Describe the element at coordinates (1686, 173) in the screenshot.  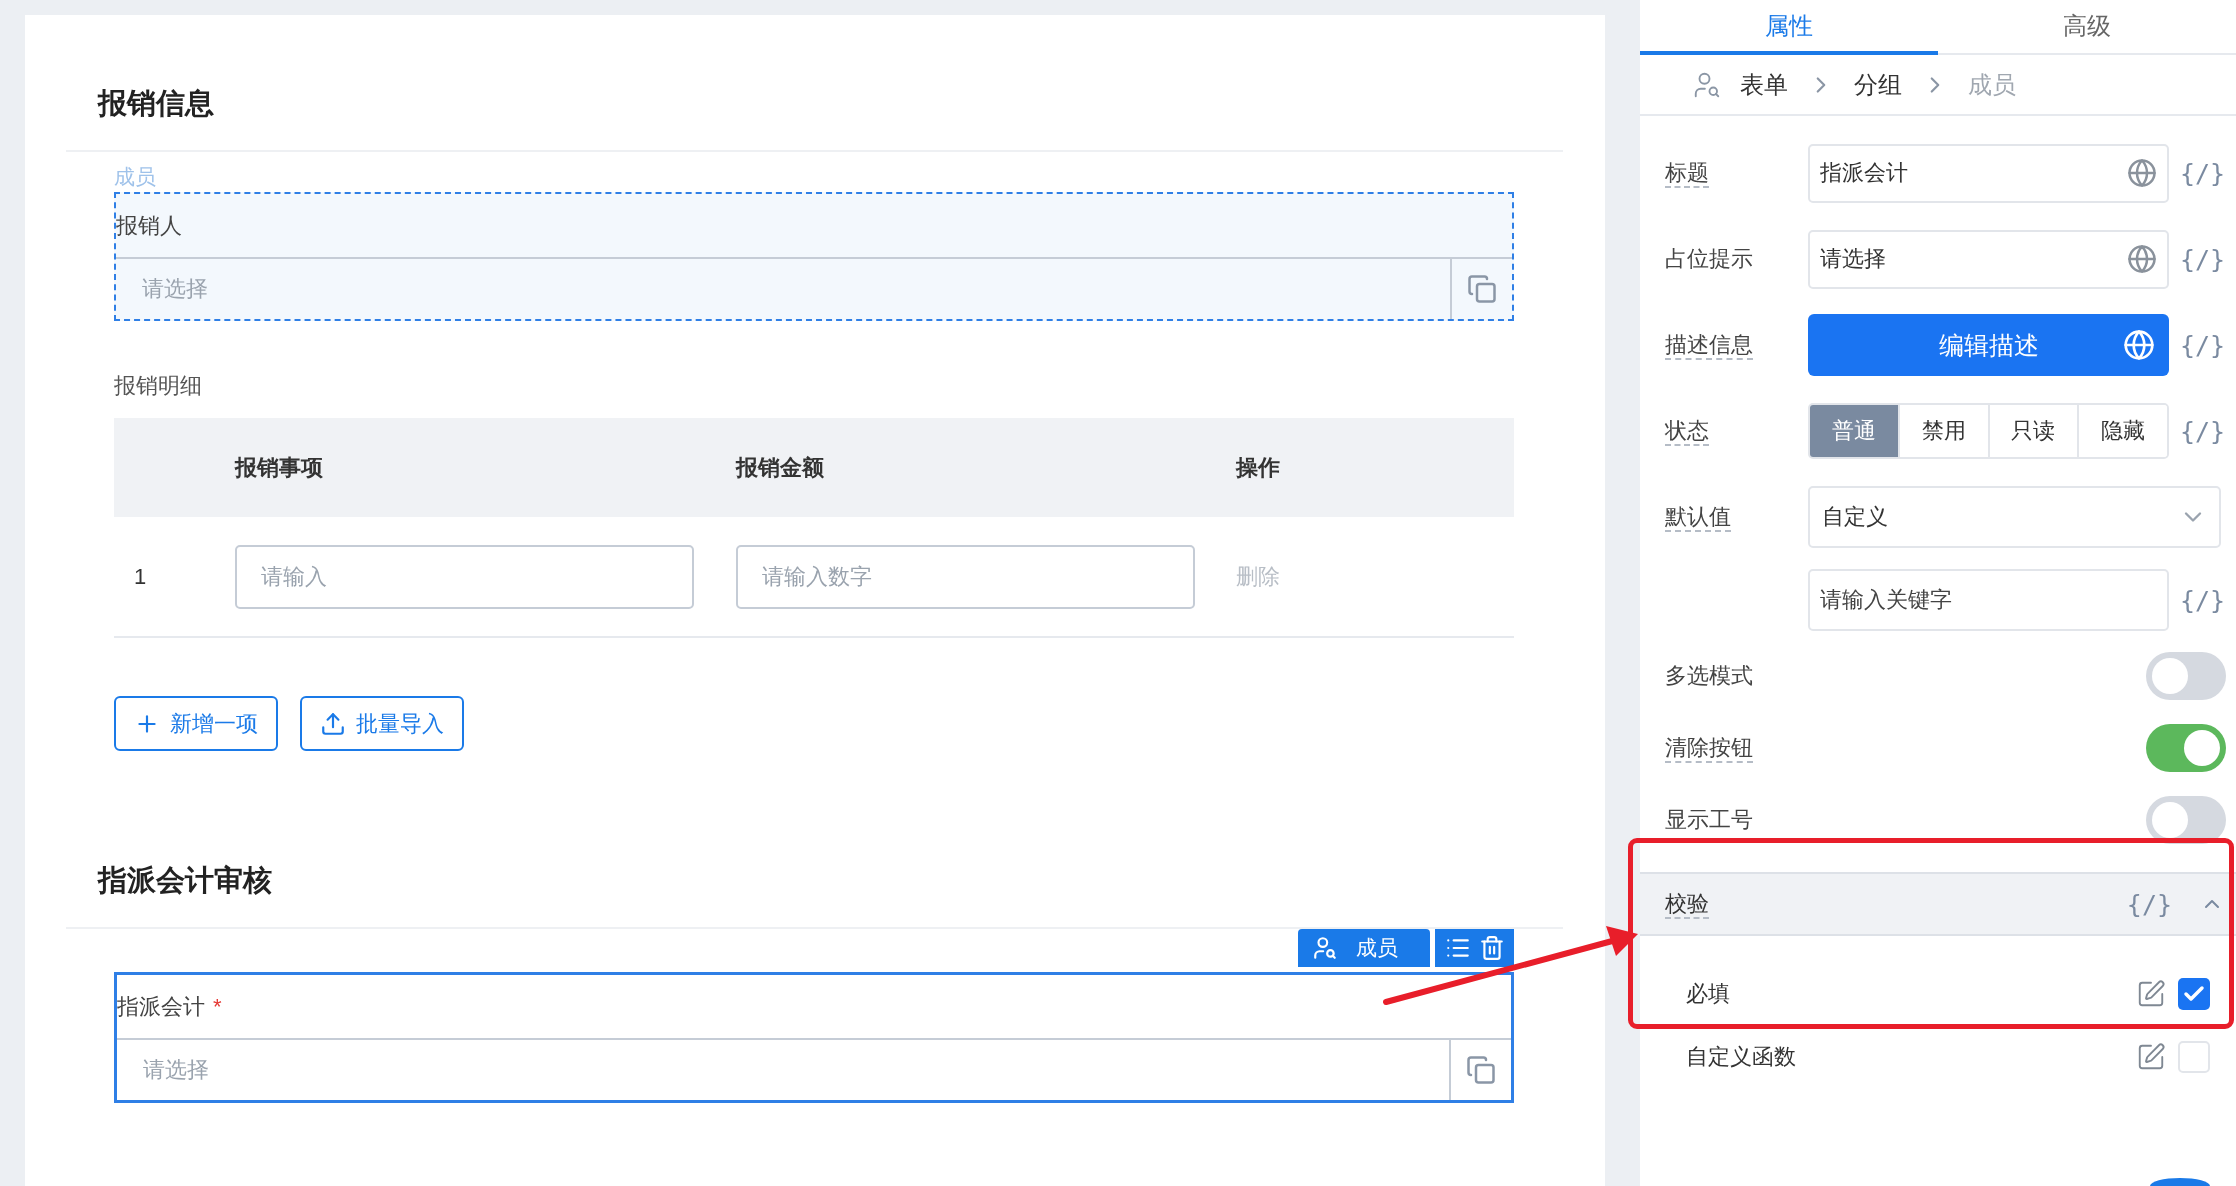
I see `property-label: 标题` at that location.